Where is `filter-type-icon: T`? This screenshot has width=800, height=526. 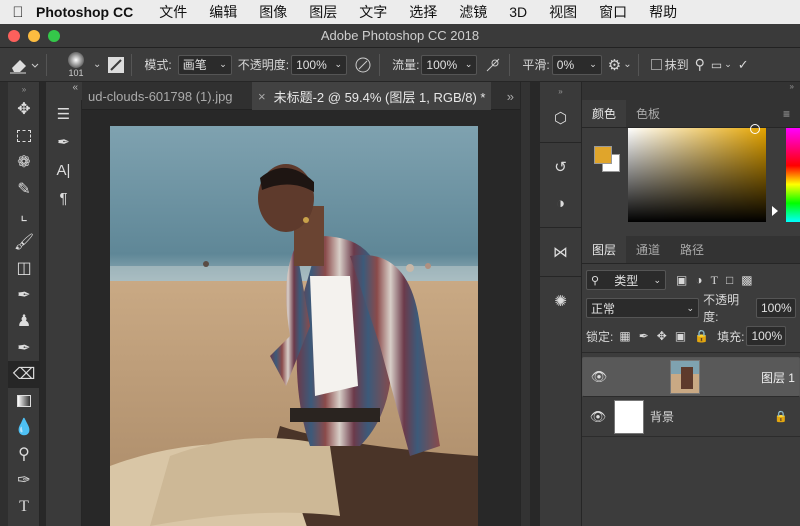
filter-type-icon: T is located at coordinates (714, 280).